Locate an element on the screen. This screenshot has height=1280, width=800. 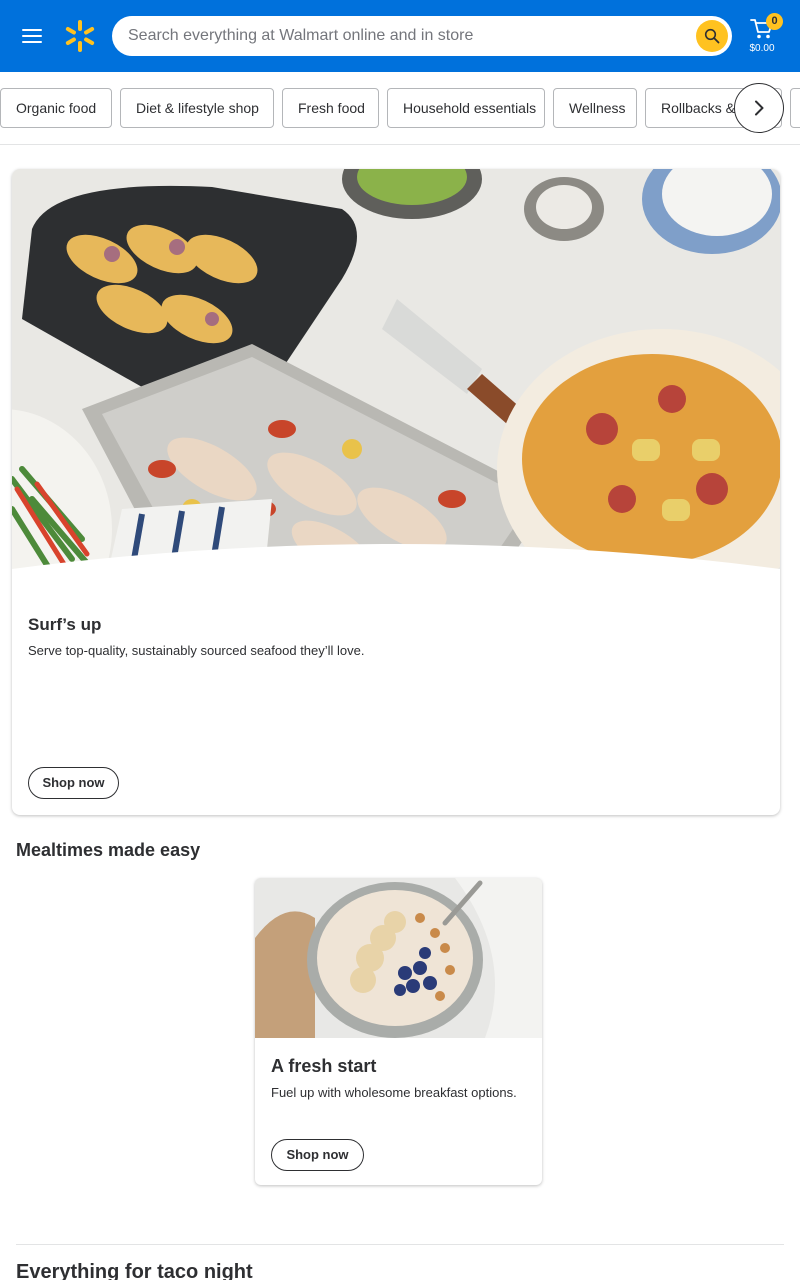
cart-count-badge: 0 is located at coordinates (774, 21).